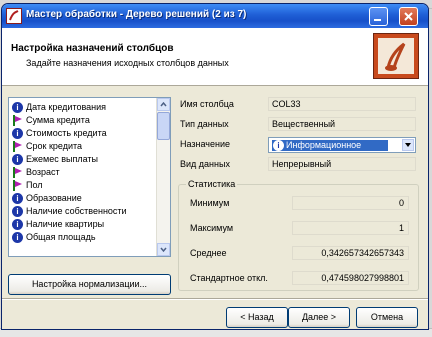  I want to click on next-button: Далее >, so click(319, 317).